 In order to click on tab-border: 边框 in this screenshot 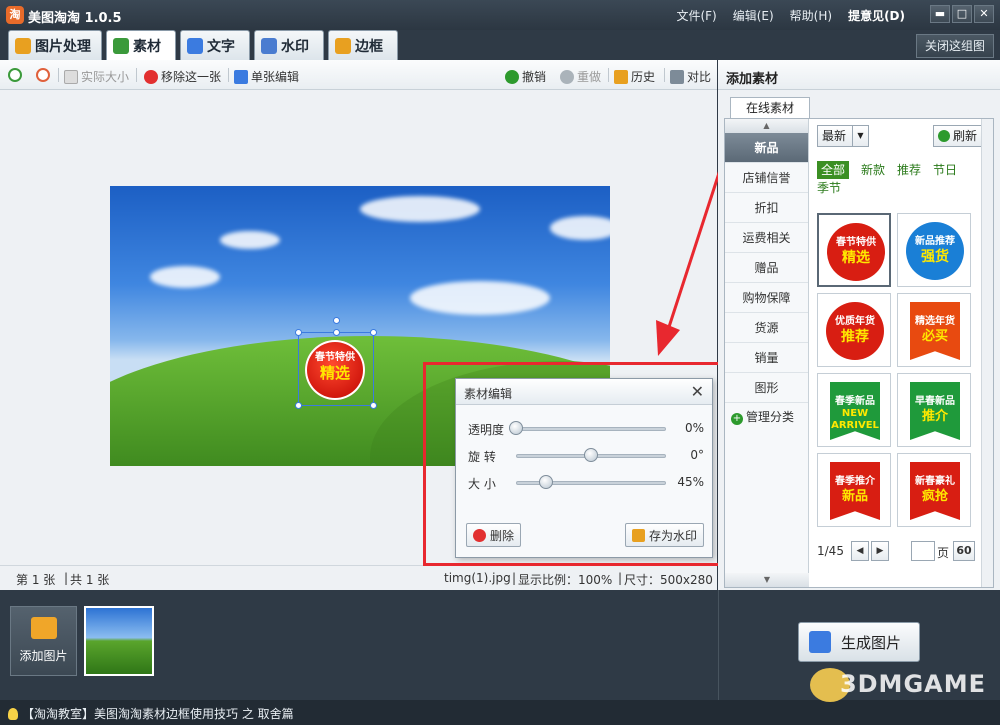, I will do `click(363, 45)`.